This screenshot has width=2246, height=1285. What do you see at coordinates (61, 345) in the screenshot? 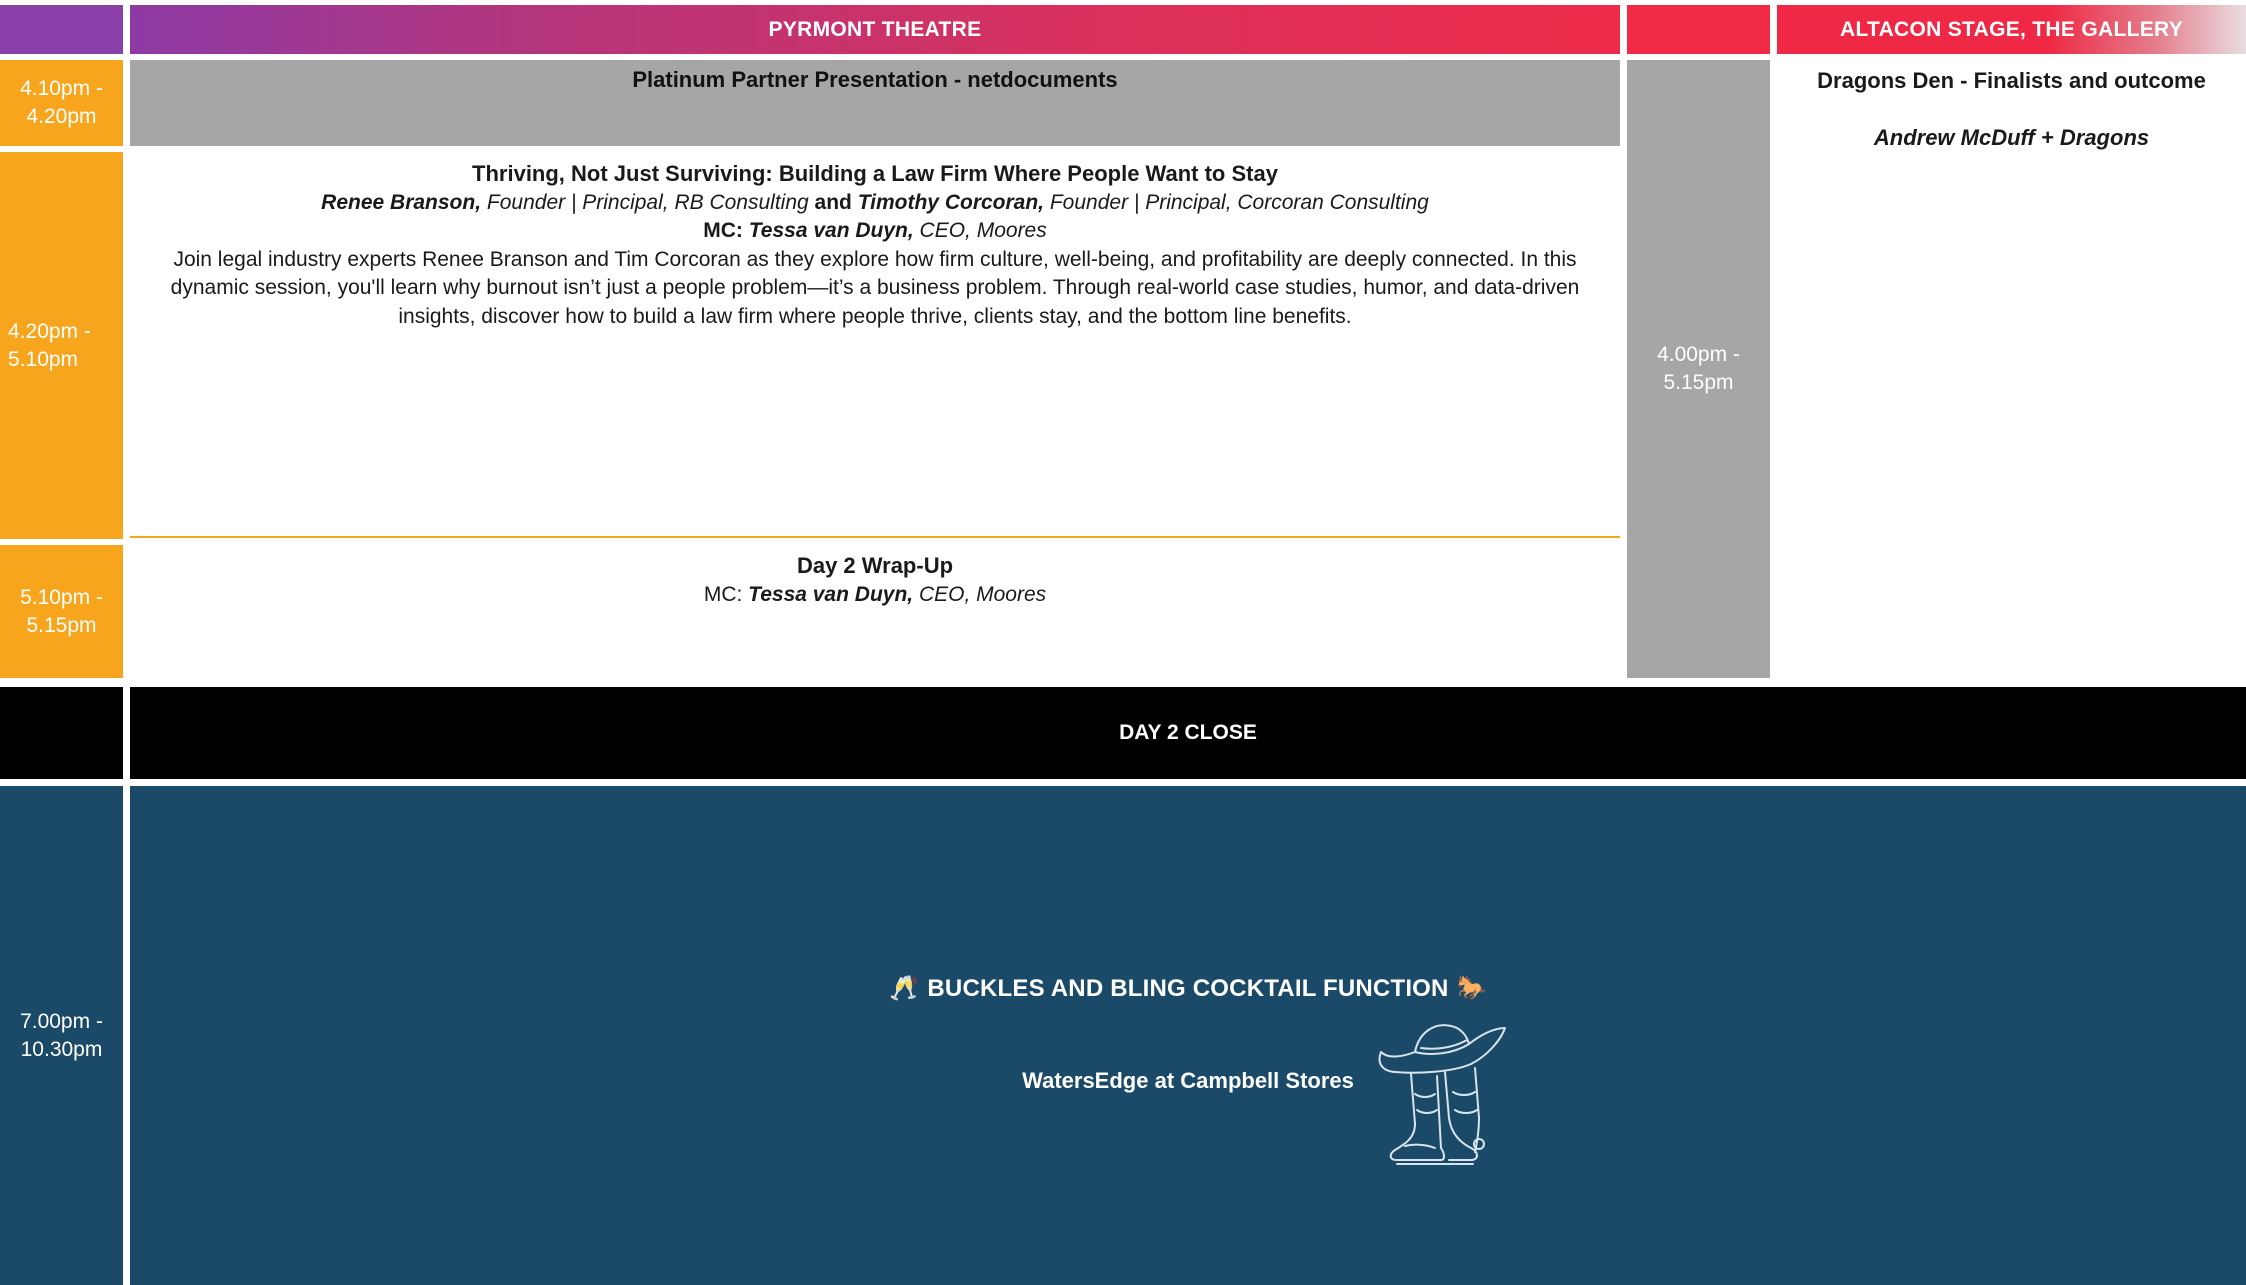
I see `time-slot-thriving: 4.20pm - 5.10pm` at bounding box center [61, 345].